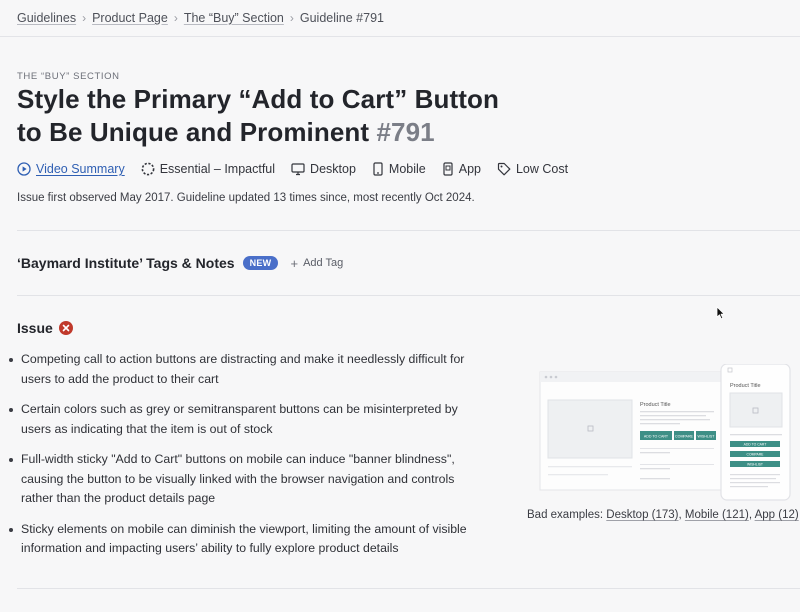 The width and height of the screenshot is (800, 612). Describe the element at coordinates (130, 18) in the screenshot. I see `breadcrumb-product-page: Product Page` at that location.